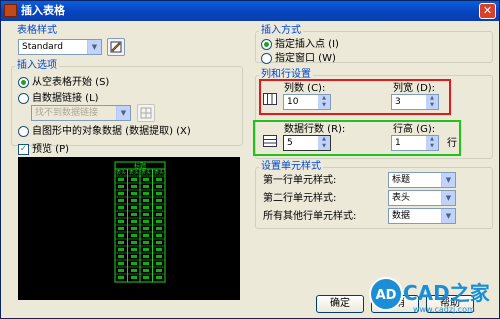  What do you see at coordinates (51, 149) in the screenshot?
I see `preview-label: 预览 (P)` at bounding box center [51, 149].